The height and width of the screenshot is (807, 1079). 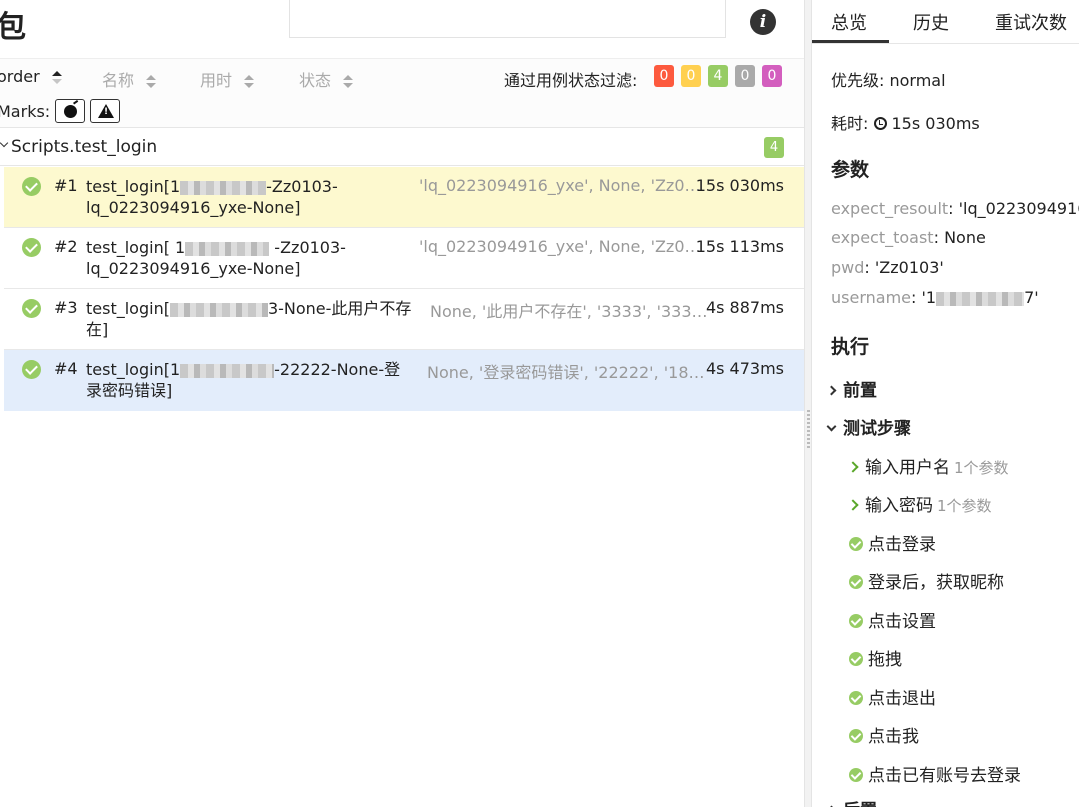 What do you see at coordinates (243, 380) in the screenshot?
I see `test-name: test_login[1 -22222-None-登 录密码错误]` at bounding box center [243, 380].